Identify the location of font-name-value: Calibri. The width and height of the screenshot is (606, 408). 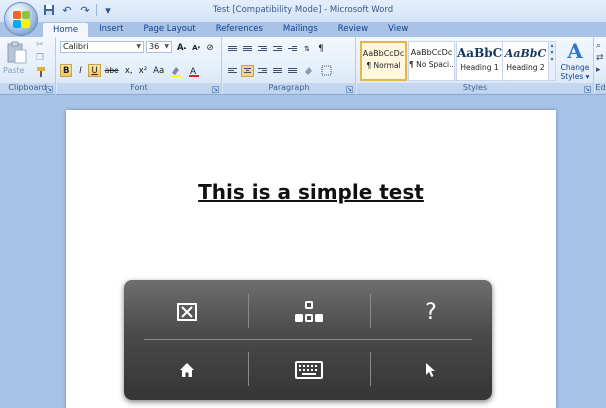
(76, 46).